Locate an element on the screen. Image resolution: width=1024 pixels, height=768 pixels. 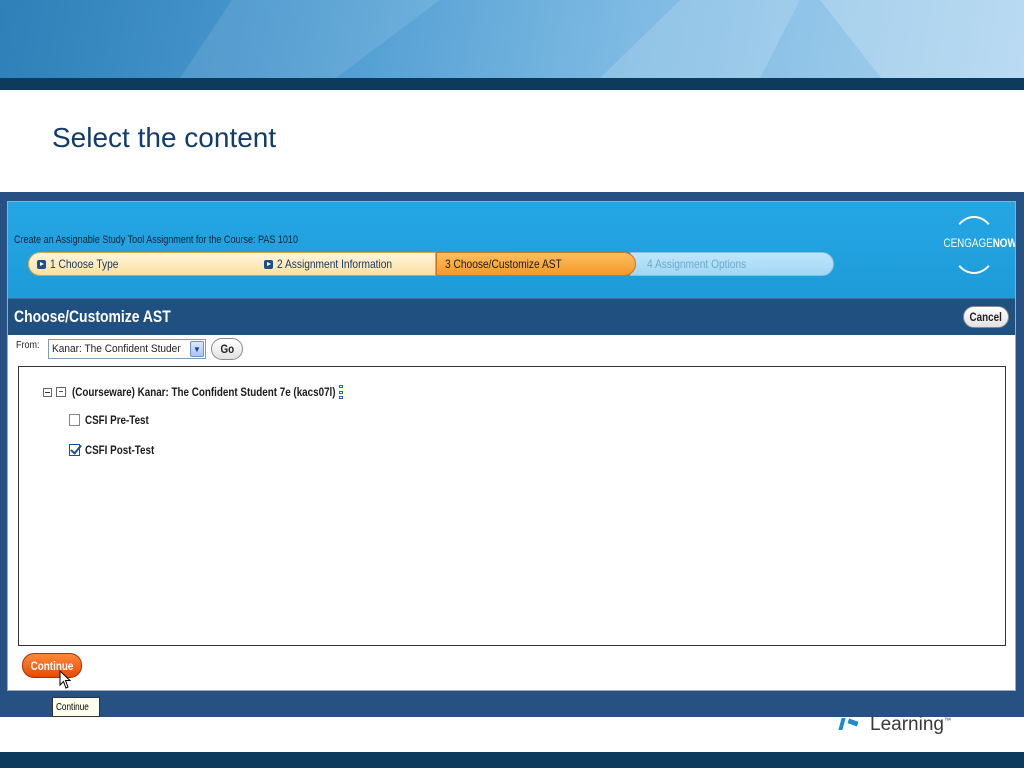
tooltip-text: Continue is located at coordinates (72, 707).